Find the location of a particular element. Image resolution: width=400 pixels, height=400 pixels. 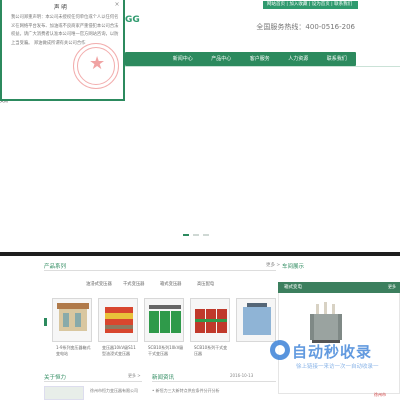

nav-item-products: 产品中心 is located at coordinates (221, 59).